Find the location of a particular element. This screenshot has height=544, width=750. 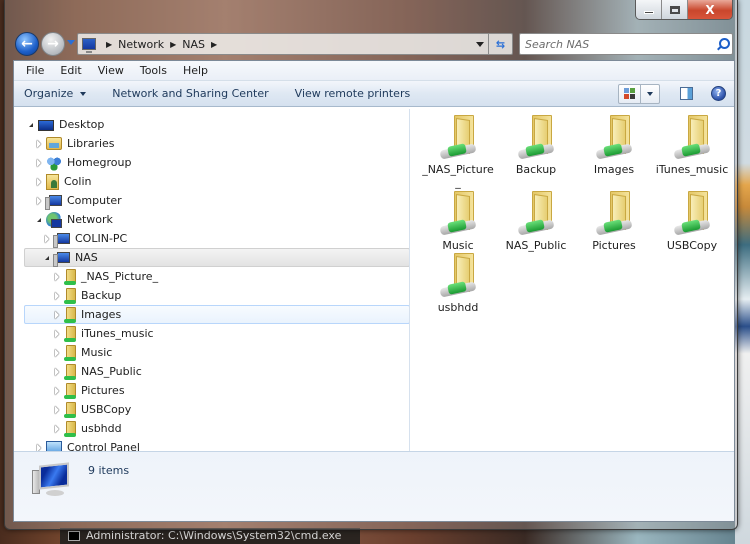

tree-item: Pictures is located at coordinates (88, 390).